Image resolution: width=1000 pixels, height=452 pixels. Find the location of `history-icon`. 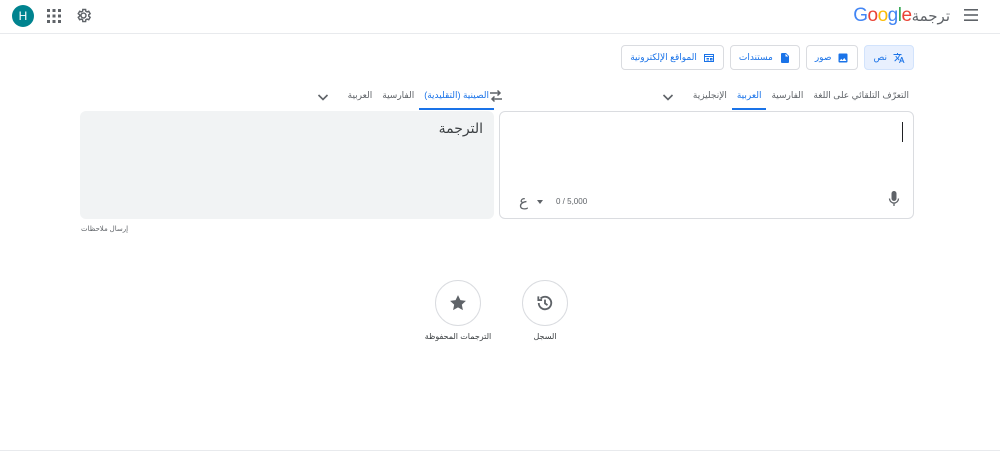

history-icon is located at coordinates (545, 303).